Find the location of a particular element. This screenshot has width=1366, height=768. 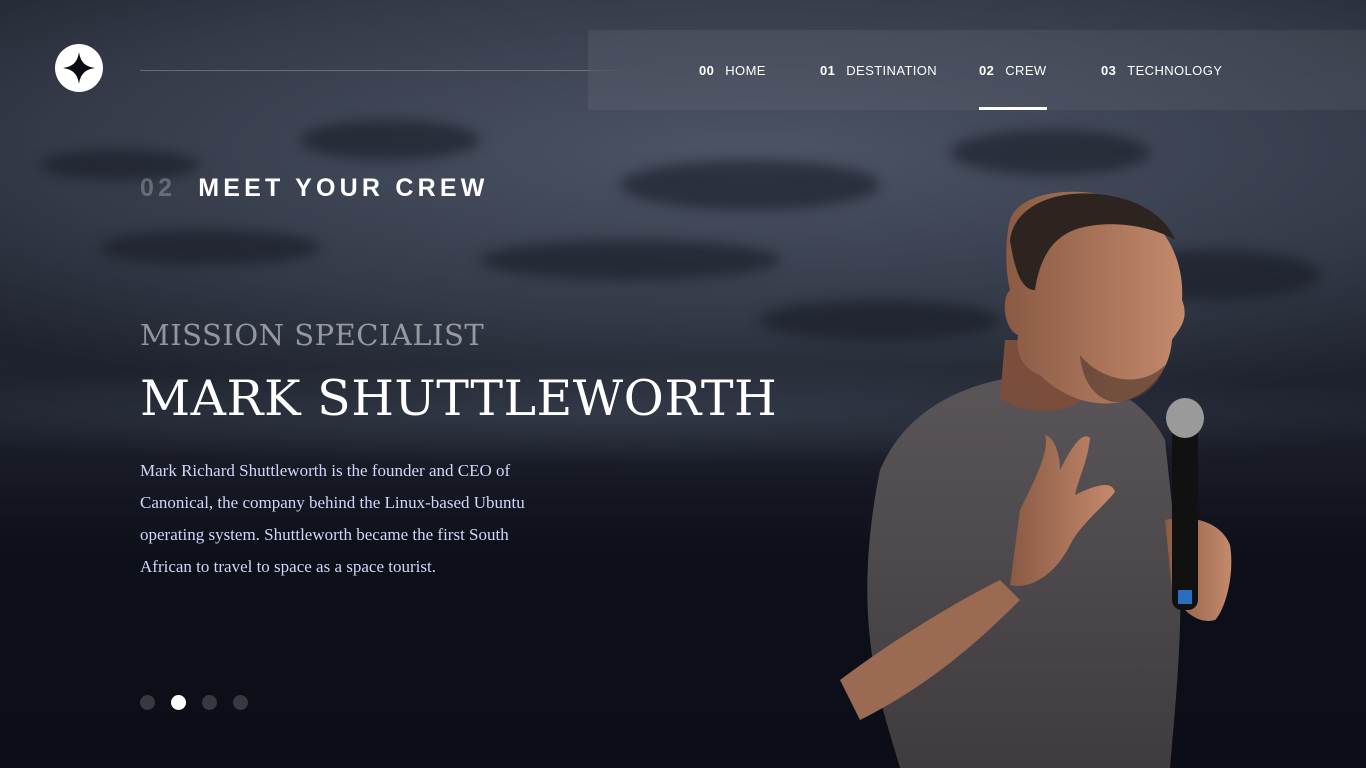

crew-name: MARK SHUTTLEWORTH is located at coordinates (459, 398).